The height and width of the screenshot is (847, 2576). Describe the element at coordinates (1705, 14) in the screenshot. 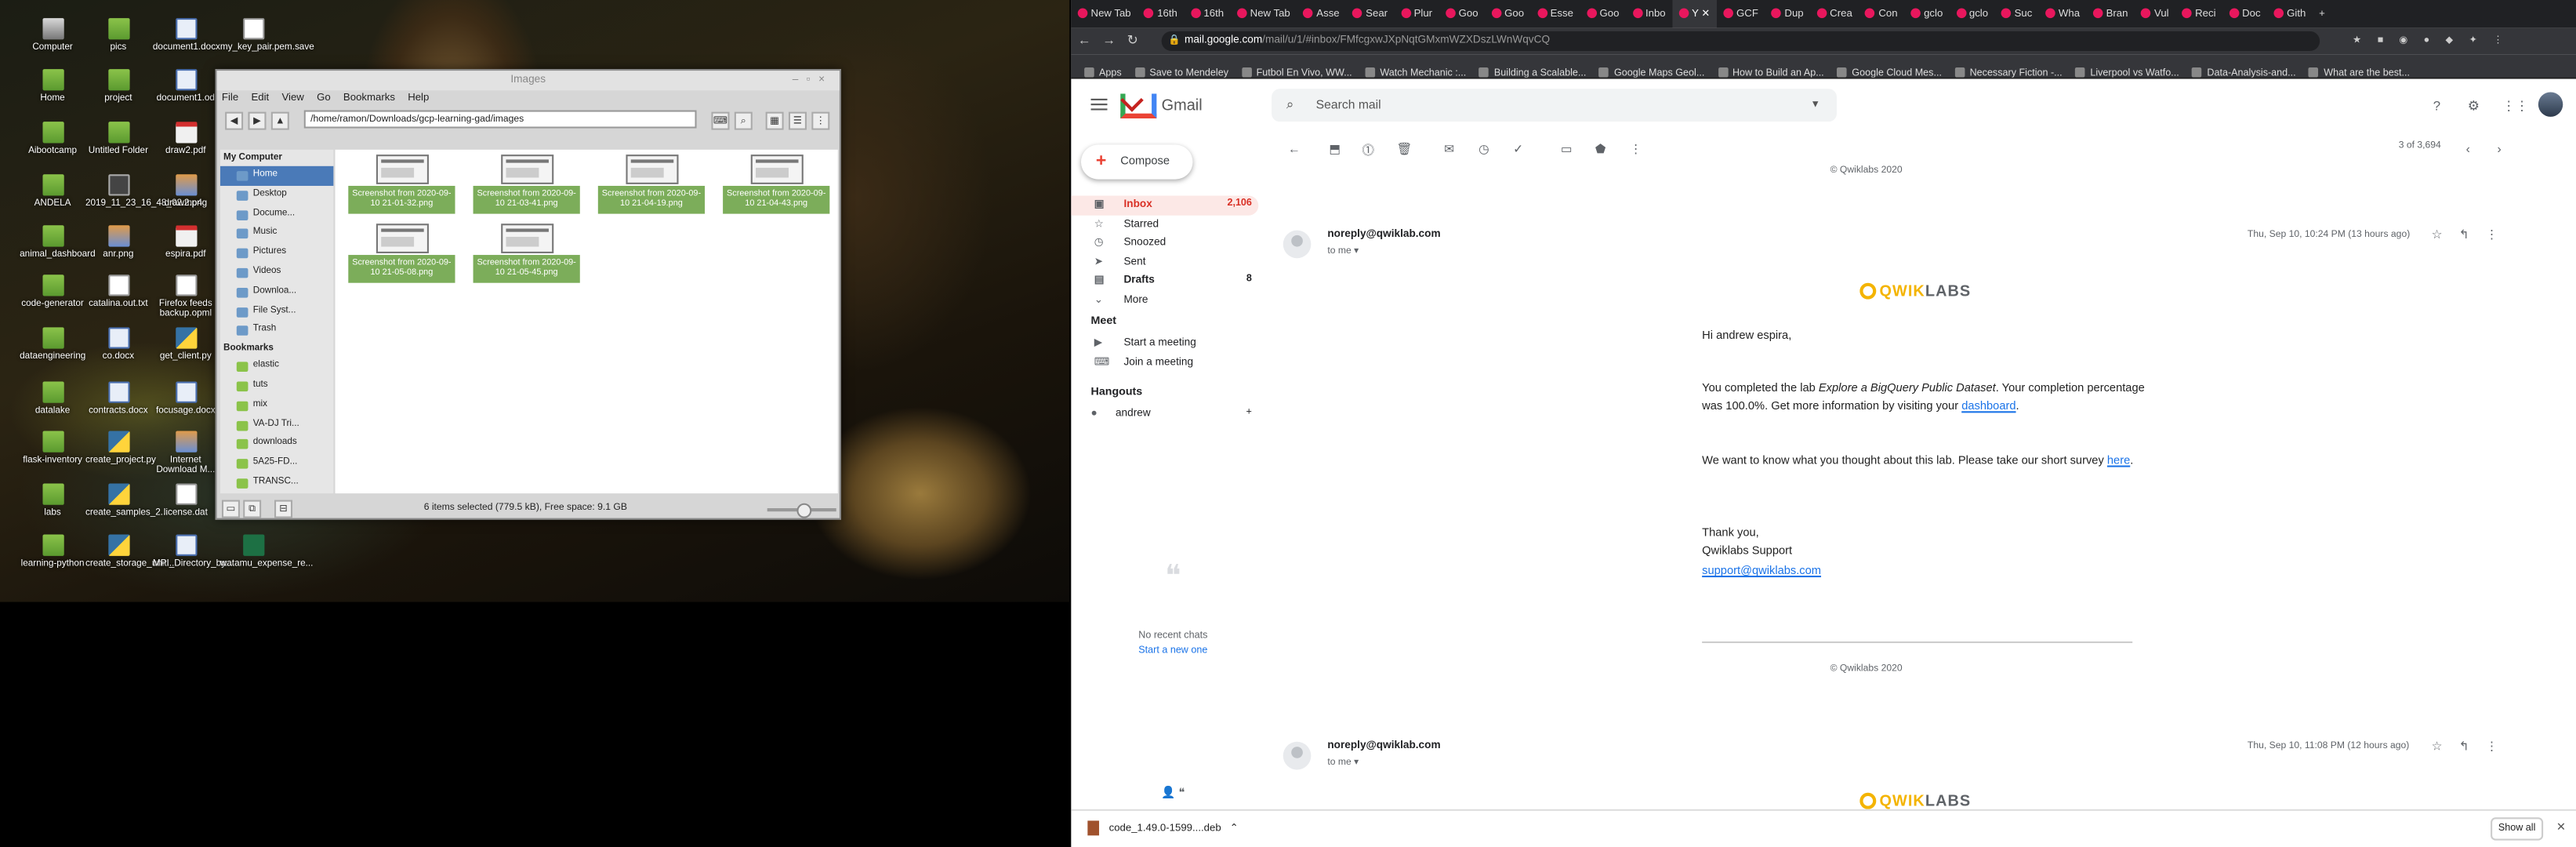

I see `close-tab-icon: ✕` at that location.